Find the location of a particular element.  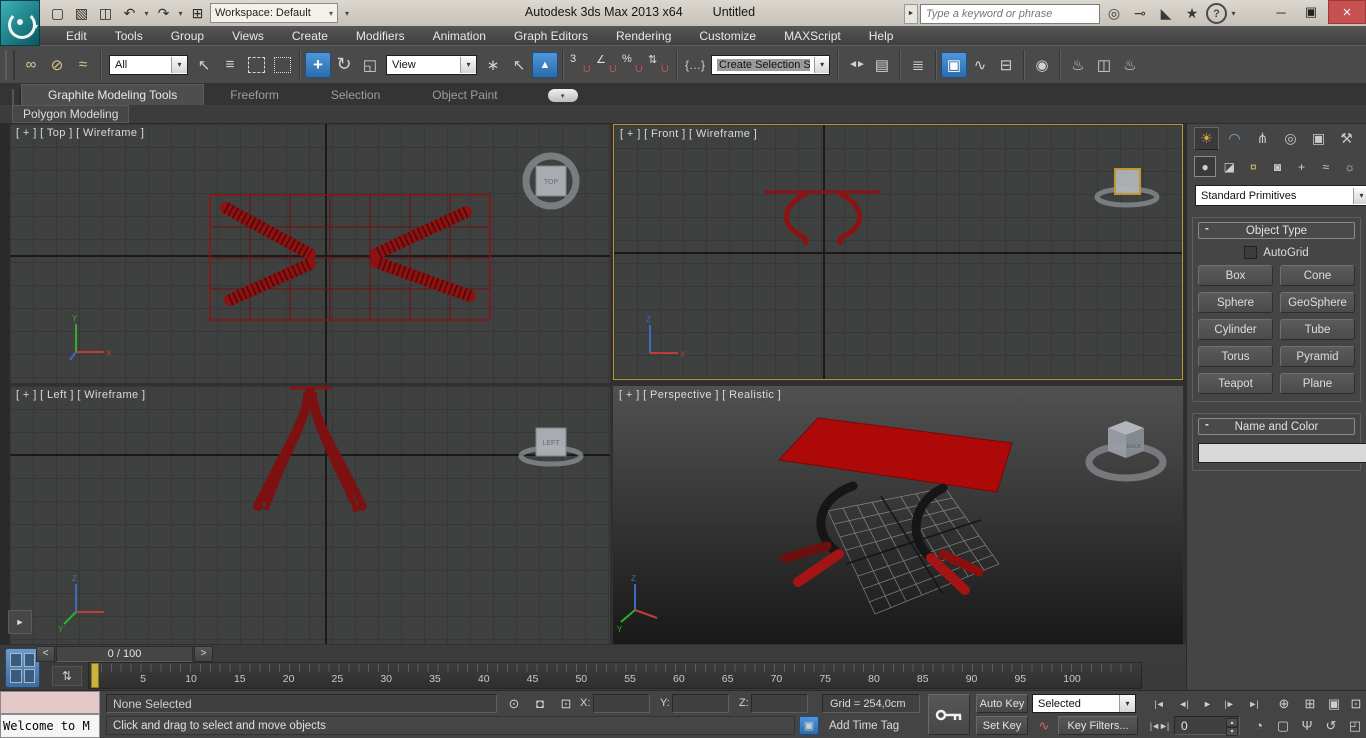

render-production-icon: ♨ is located at coordinates (1130, 65).